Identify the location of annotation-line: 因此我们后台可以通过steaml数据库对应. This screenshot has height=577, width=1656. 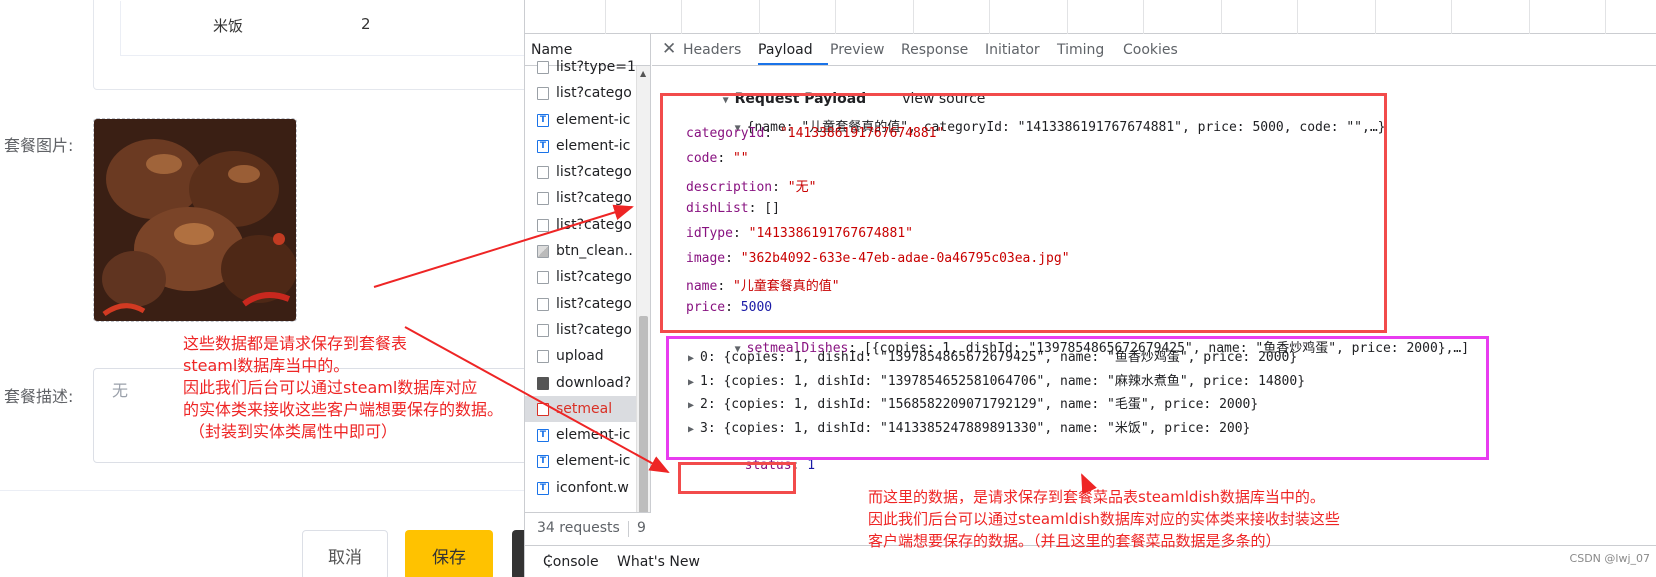
(330, 387).